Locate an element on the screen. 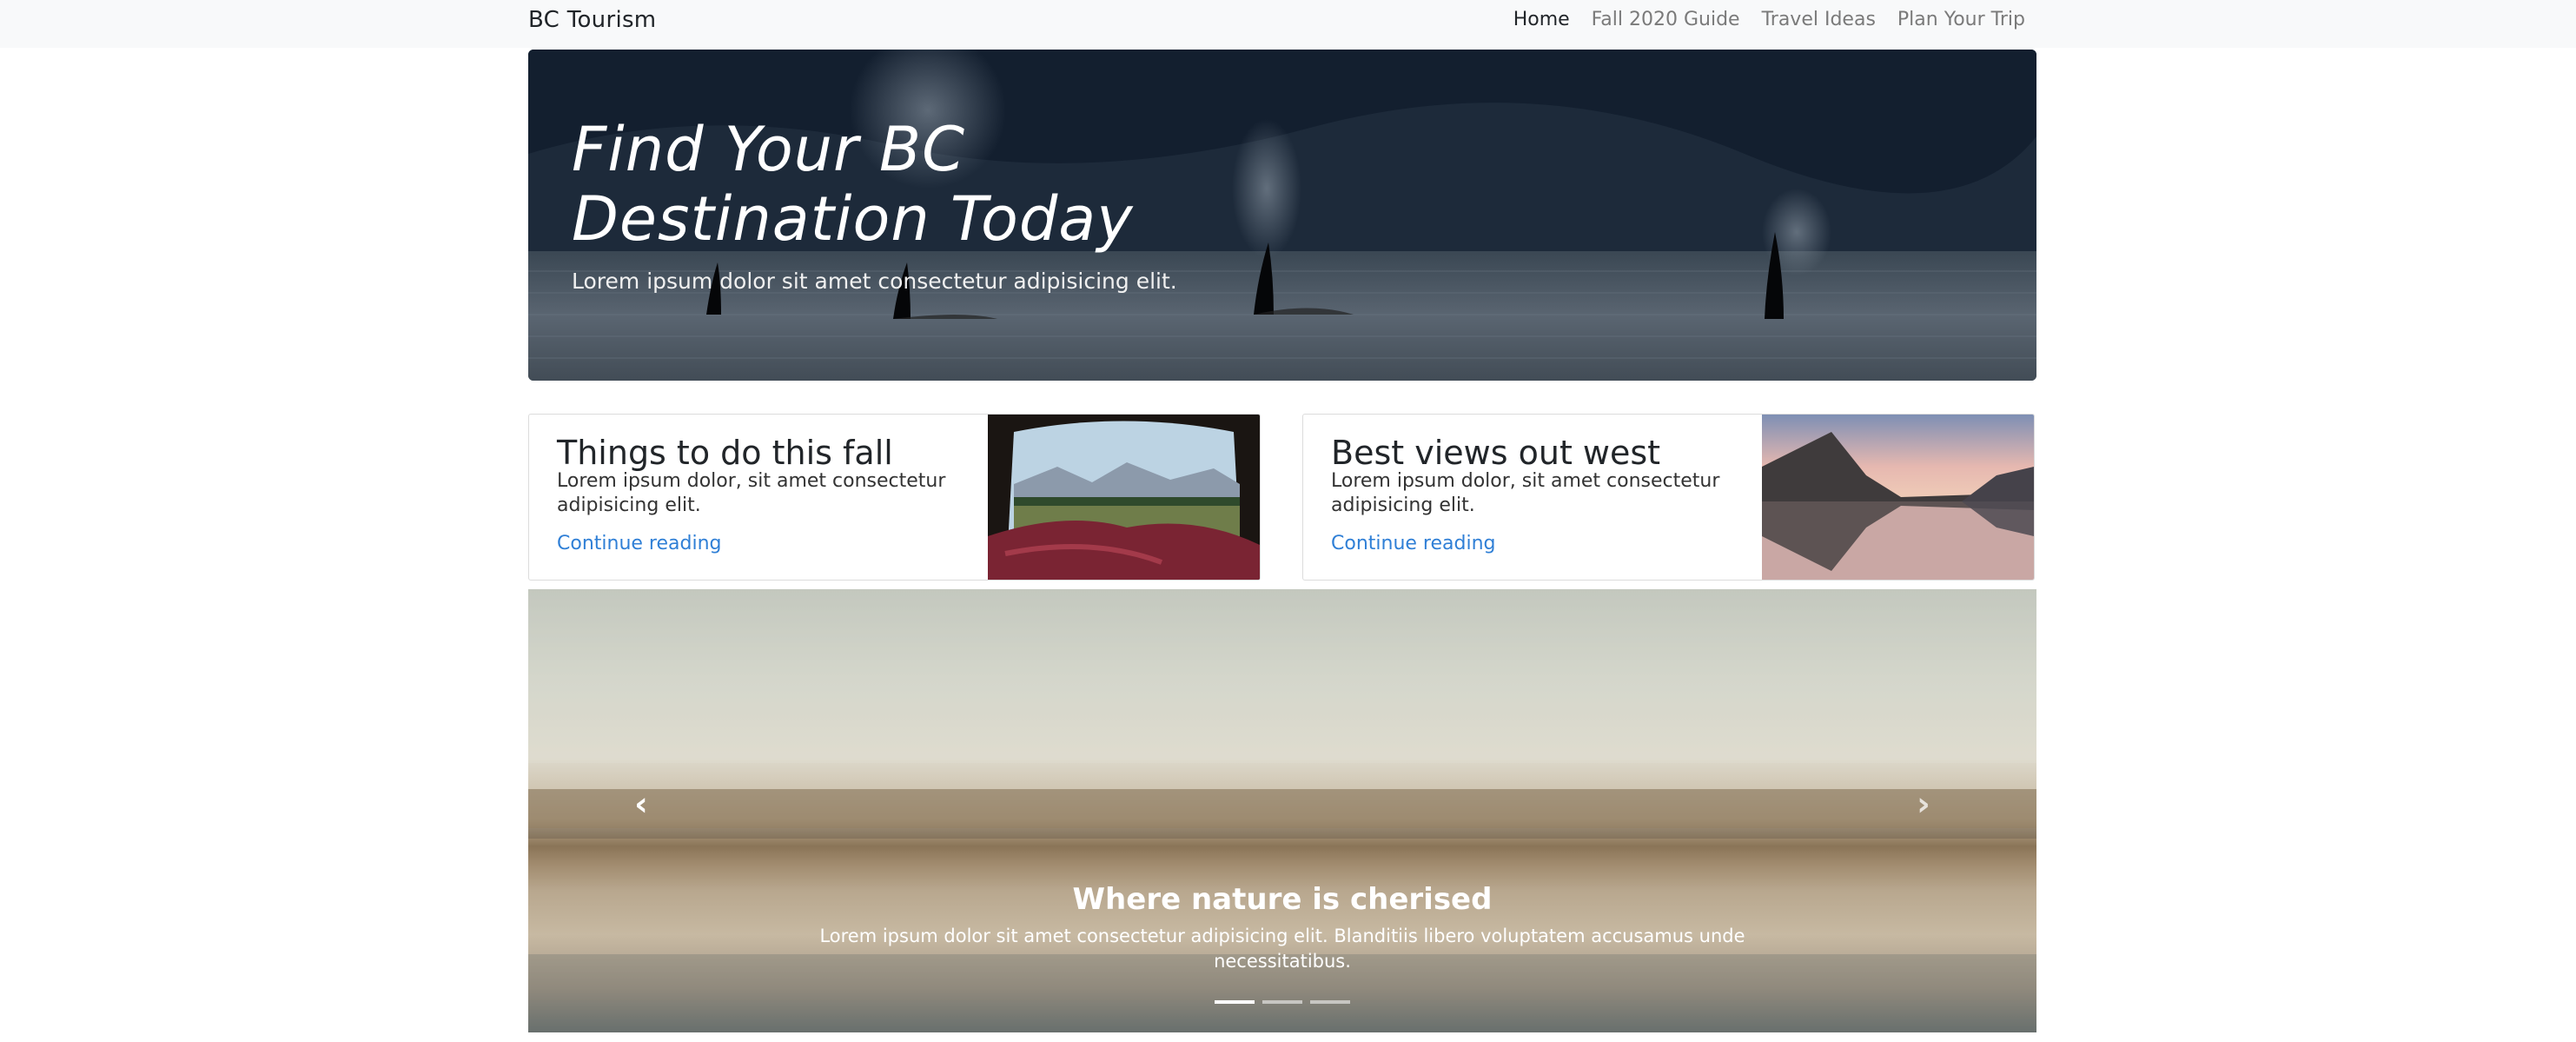 Image resolution: width=2576 pixels, height=1042 pixels. hero-title: Find Your BC Destination Today is located at coordinates (853, 184).